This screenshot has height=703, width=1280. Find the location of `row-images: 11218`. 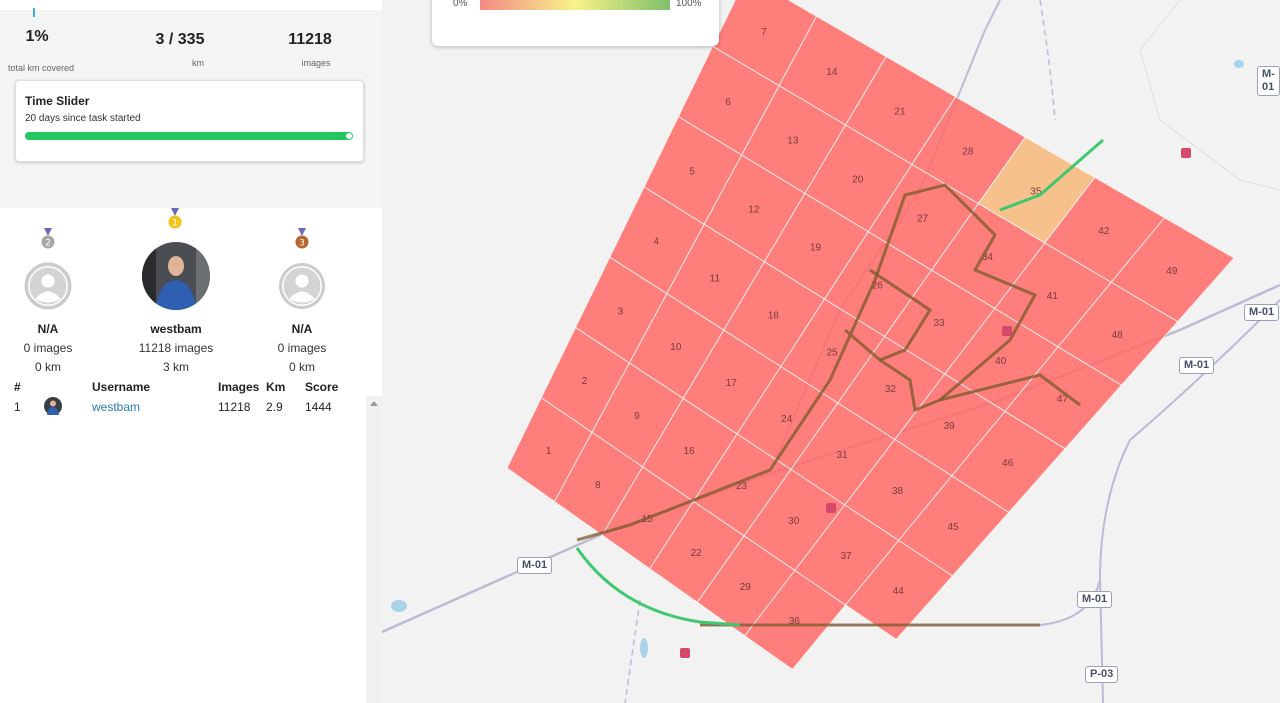

row-images: 11218 is located at coordinates (234, 407).